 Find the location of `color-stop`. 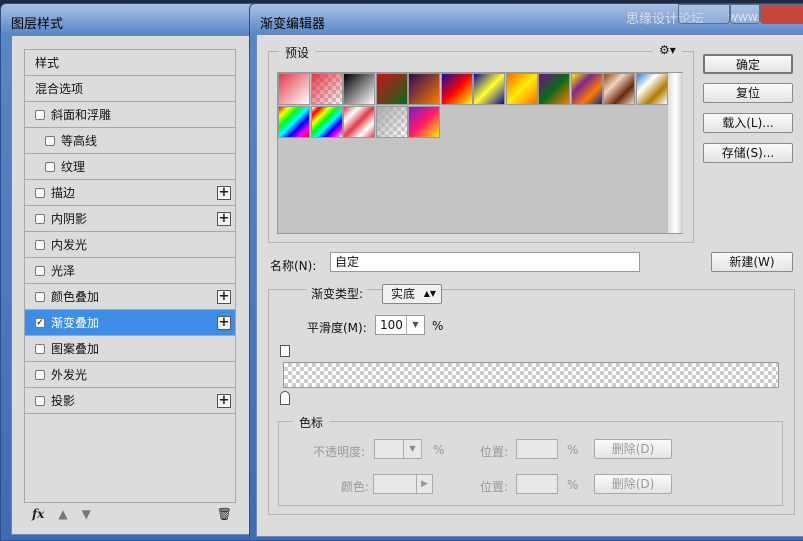

color-stop is located at coordinates (285, 398).